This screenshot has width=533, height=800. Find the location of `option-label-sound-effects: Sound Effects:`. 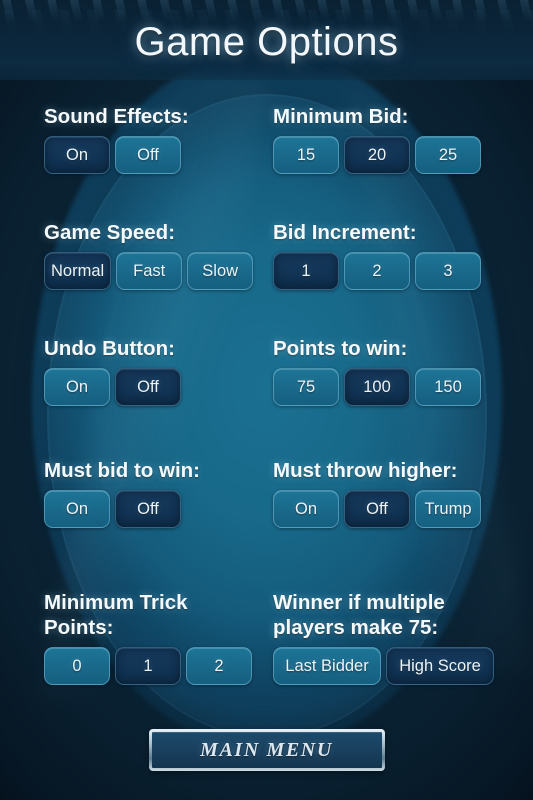

option-label-sound-effects: Sound Effects: is located at coordinates (116, 116).